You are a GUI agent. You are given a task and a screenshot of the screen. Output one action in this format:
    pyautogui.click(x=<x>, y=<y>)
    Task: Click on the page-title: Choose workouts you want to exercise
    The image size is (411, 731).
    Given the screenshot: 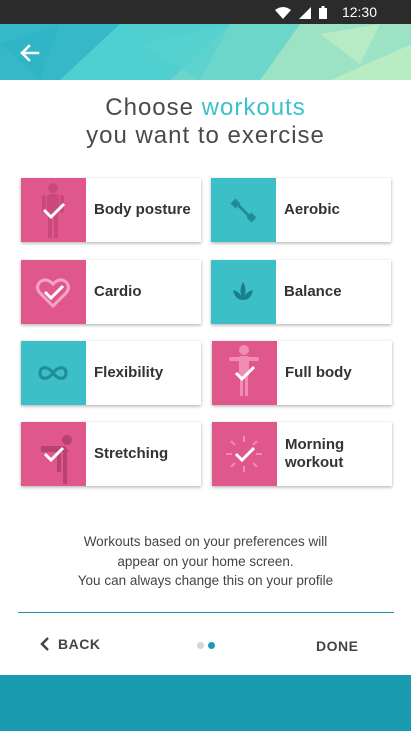 What is the action you would take?
    pyautogui.click(x=205, y=122)
    